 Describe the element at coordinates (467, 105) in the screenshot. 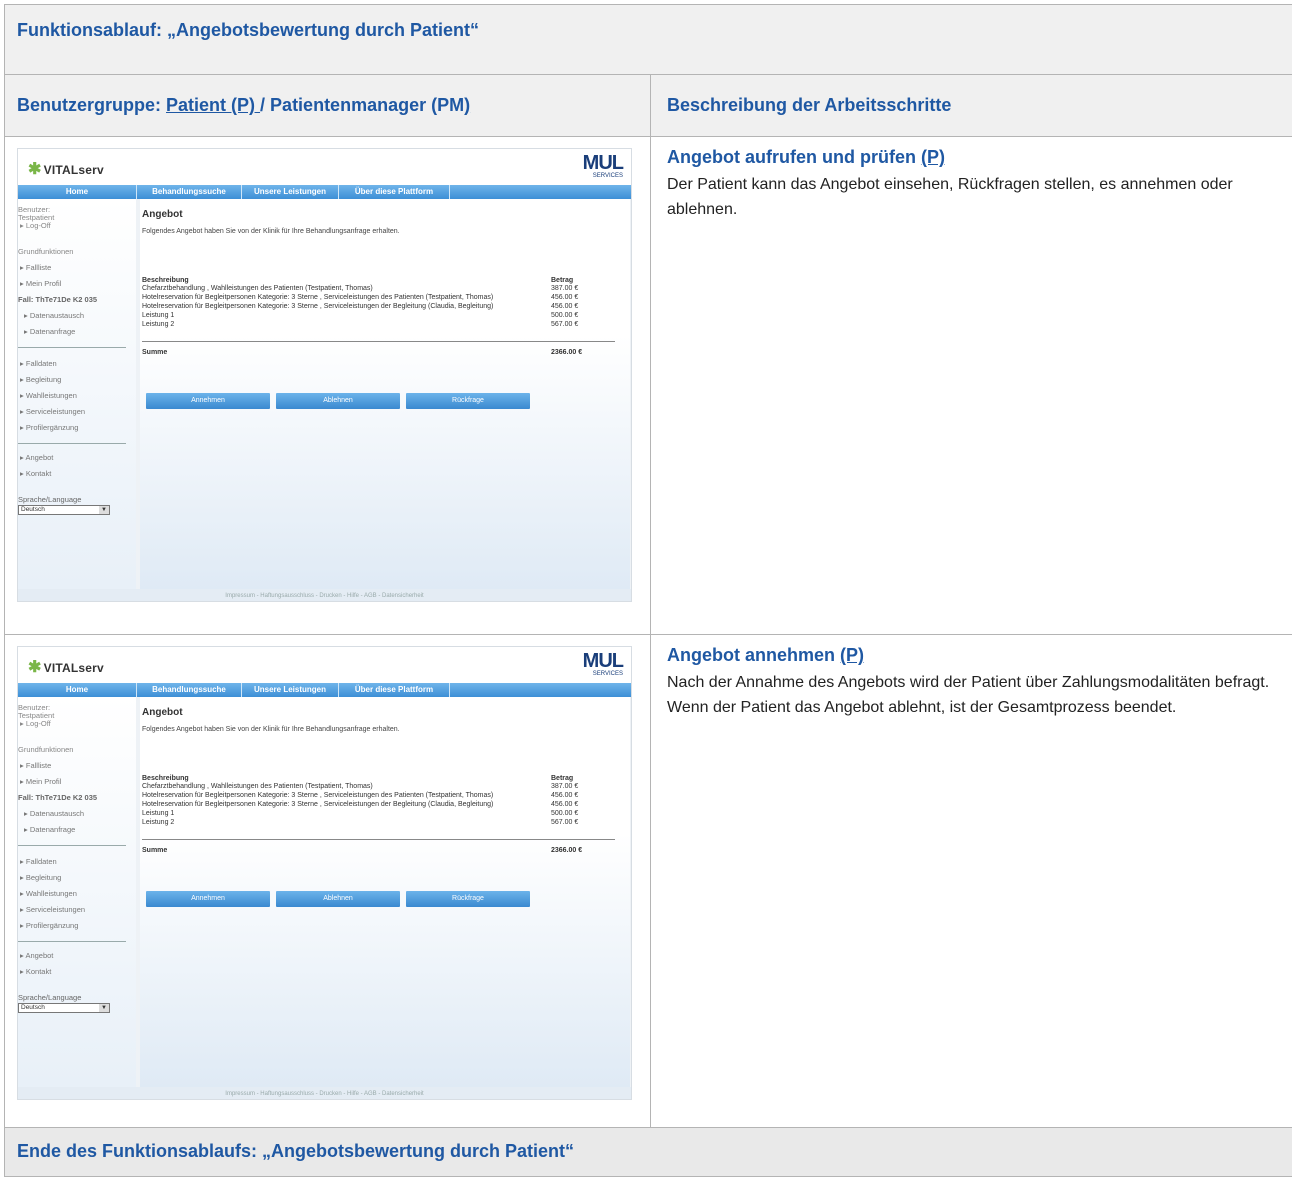

I see `user-group-close-link: )` at that location.